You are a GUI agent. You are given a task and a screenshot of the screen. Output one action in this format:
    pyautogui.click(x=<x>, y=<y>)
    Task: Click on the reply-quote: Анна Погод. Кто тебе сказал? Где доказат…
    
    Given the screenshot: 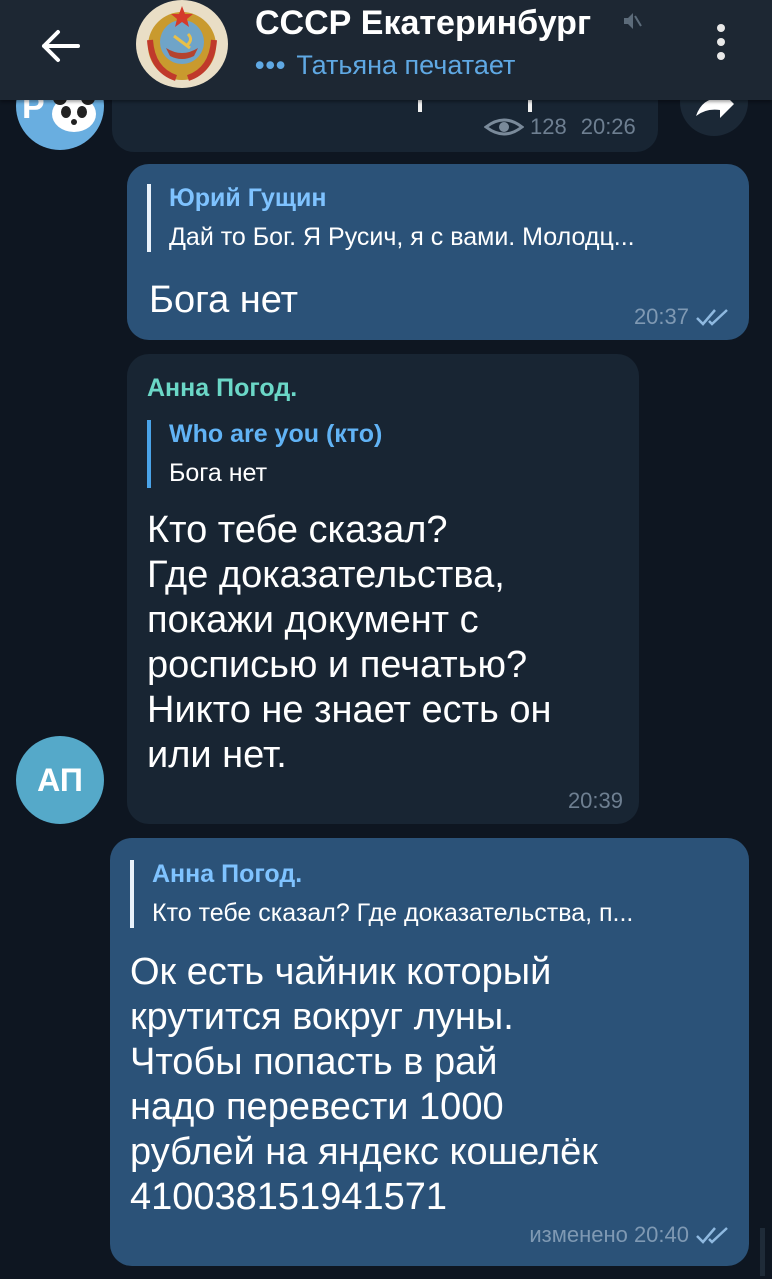 What is the action you would take?
    pyautogui.click(x=381, y=894)
    